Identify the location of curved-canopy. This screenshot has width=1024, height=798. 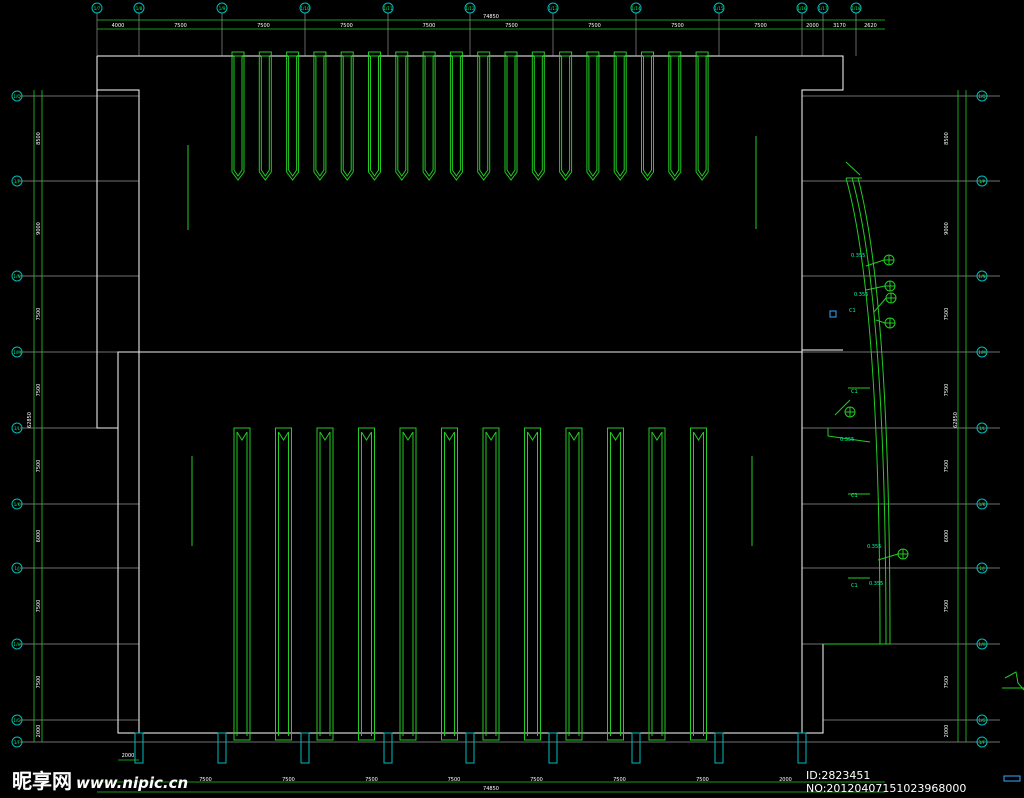
(857, 403).